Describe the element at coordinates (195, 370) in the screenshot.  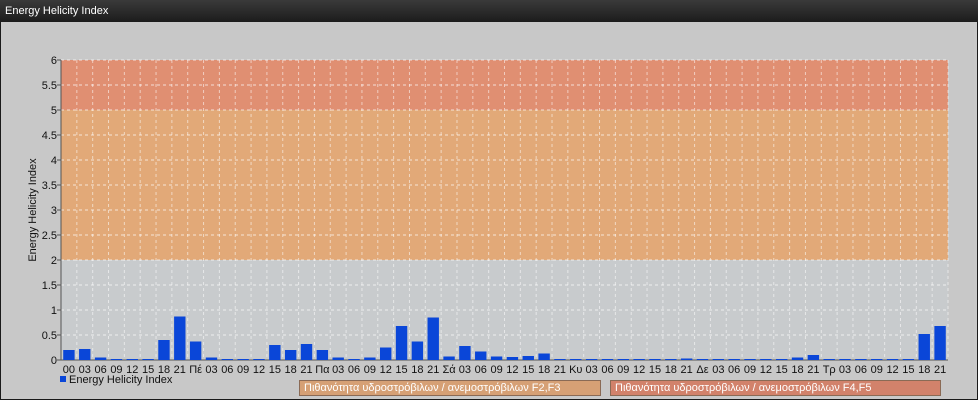
I see `x-tick-label: Πέ` at that location.